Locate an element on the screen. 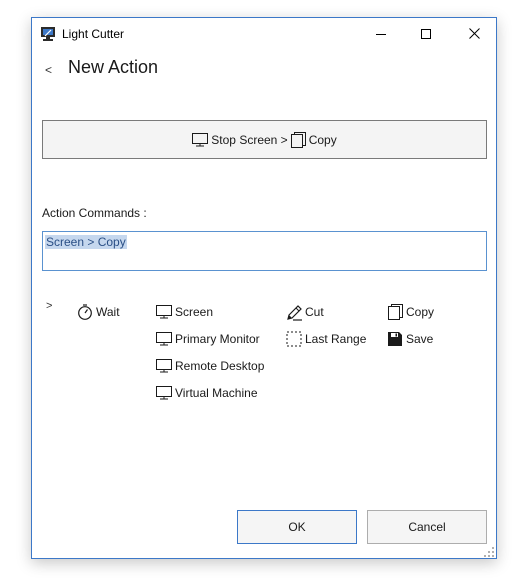  command-remote-desktop: Remote Desktop is located at coordinates (209, 366).